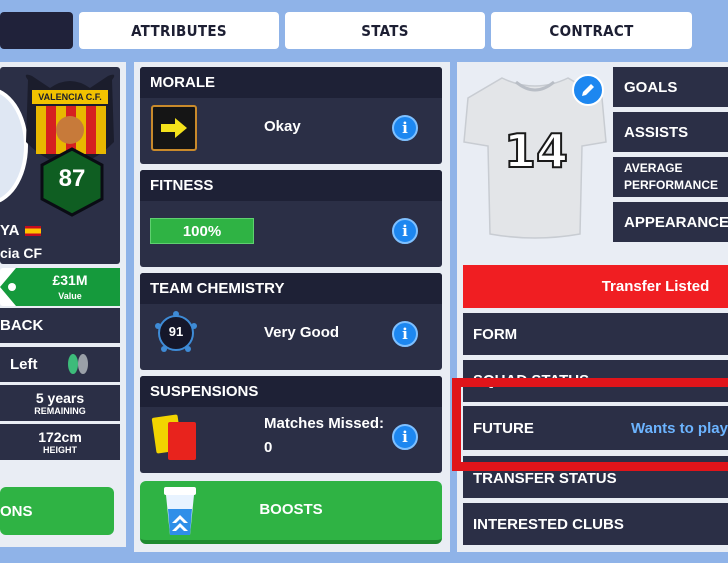 The height and width of the screenshot is (563, 728). I want to click on average-performance-row: AVERAGE PERFORMANCE, so click(670, 177).